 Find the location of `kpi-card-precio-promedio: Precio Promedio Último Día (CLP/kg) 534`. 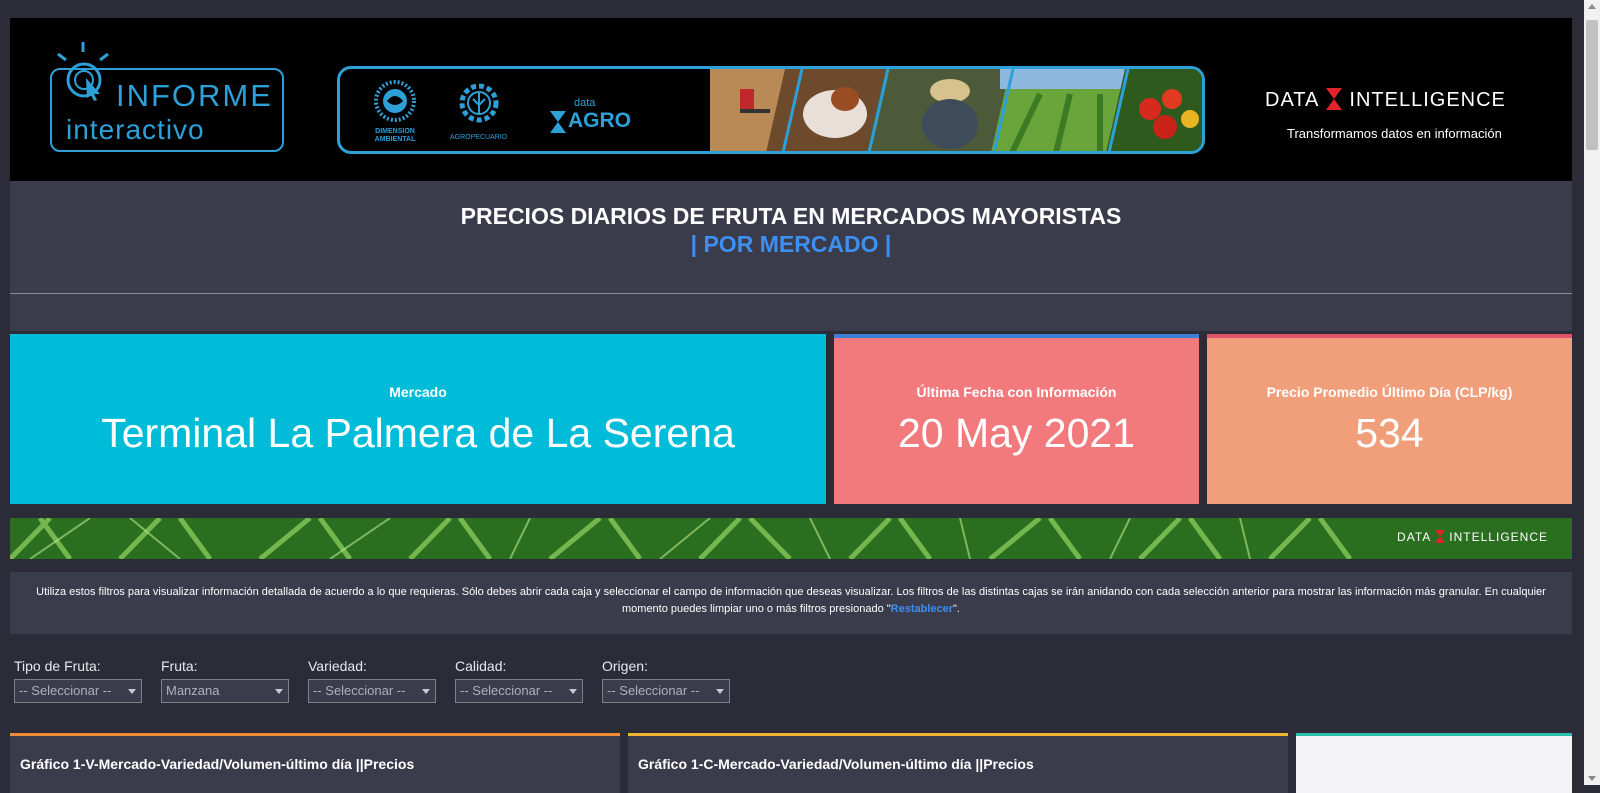

kpi-card-precio-promedio: Precio Promedio Último Día (CLP/kg) 534 is located at coordinates (1389, 419).